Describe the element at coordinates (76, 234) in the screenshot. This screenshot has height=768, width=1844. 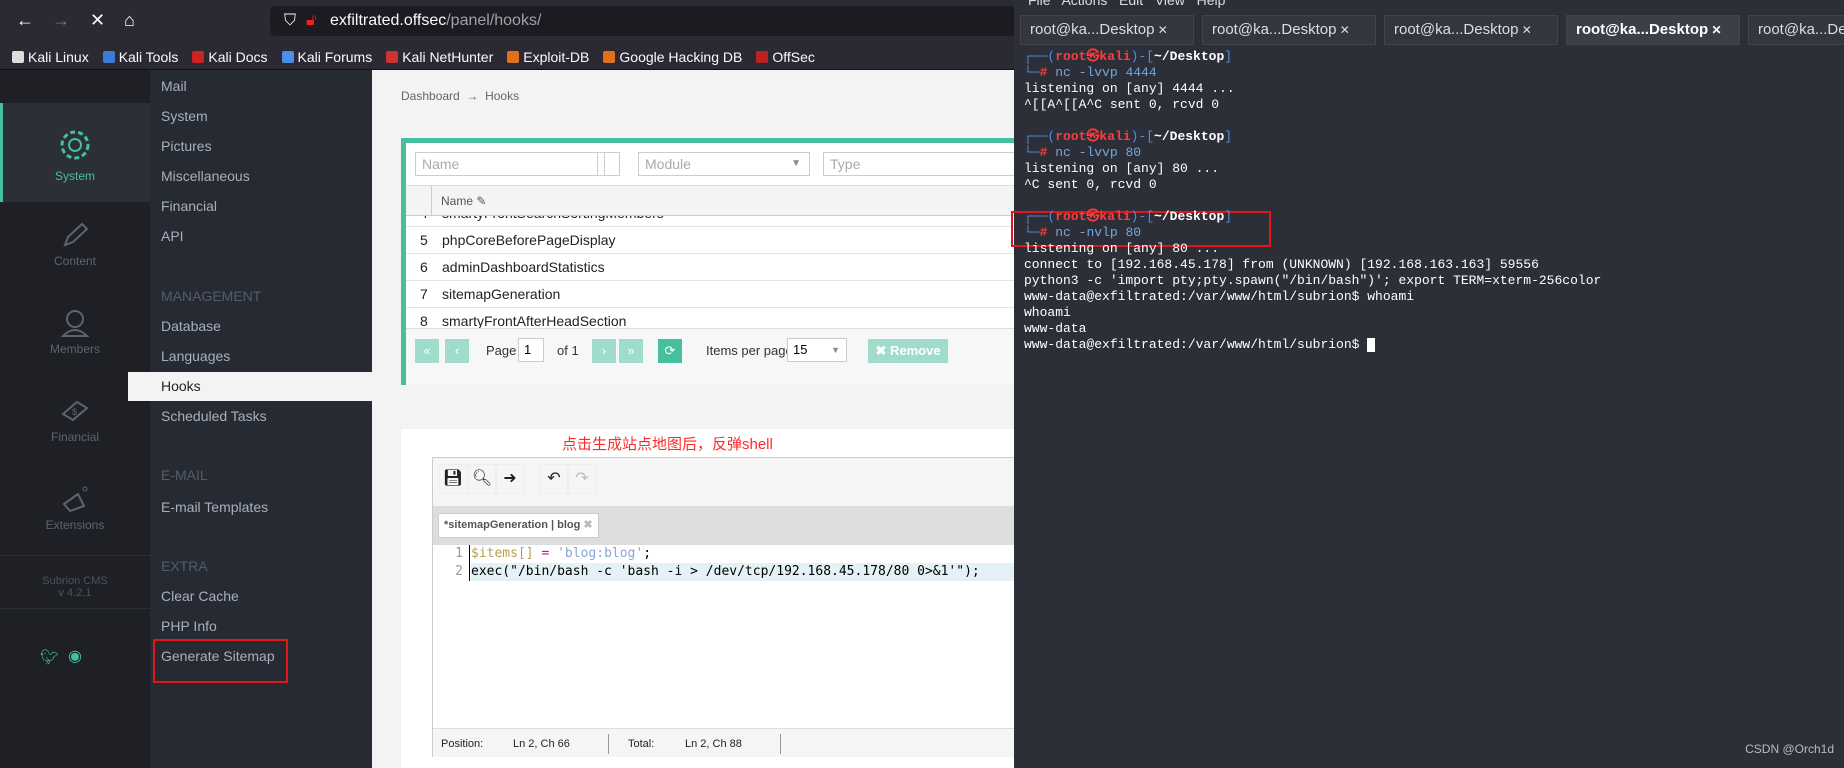
I see `pencil-icon` at that location.